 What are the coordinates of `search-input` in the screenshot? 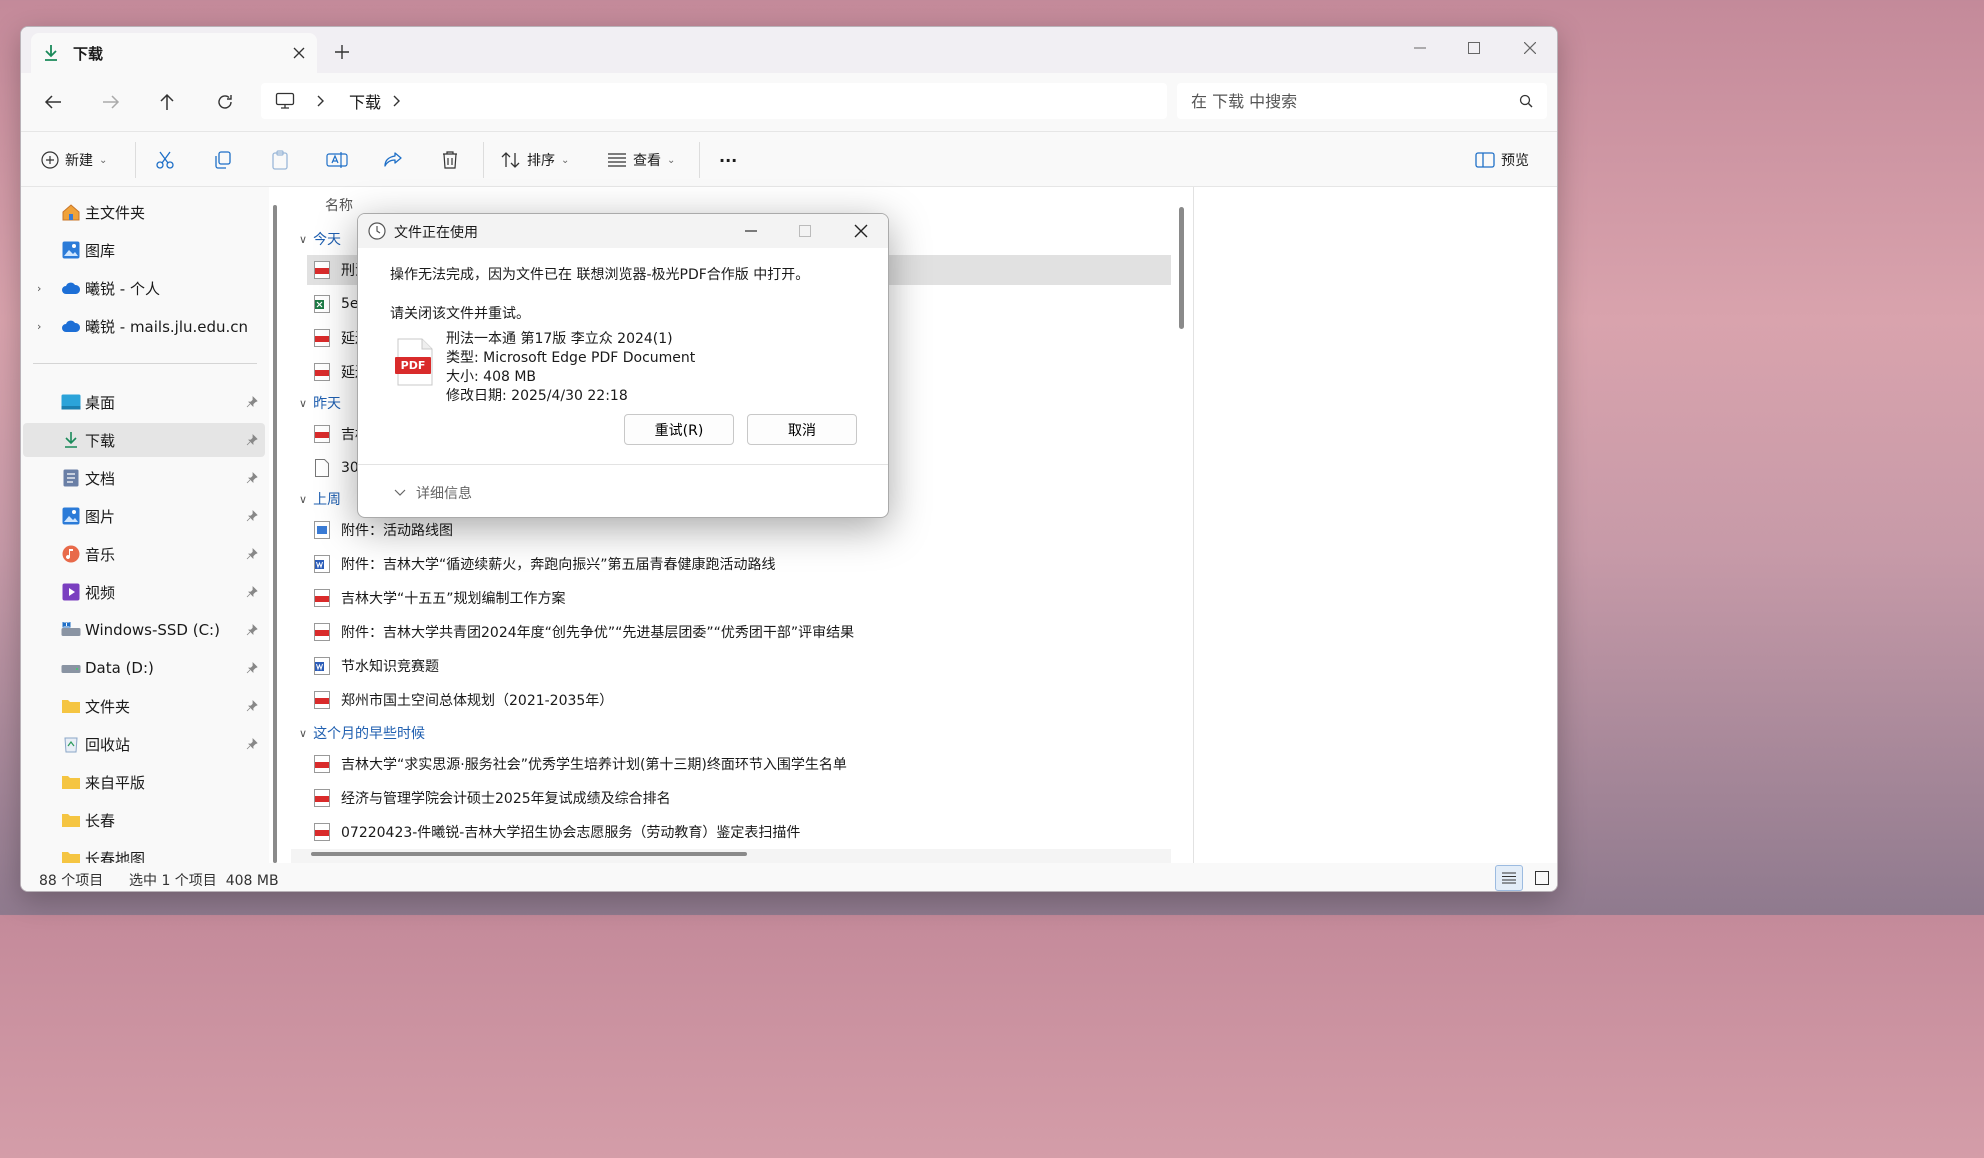 It's located at (1355, 101).